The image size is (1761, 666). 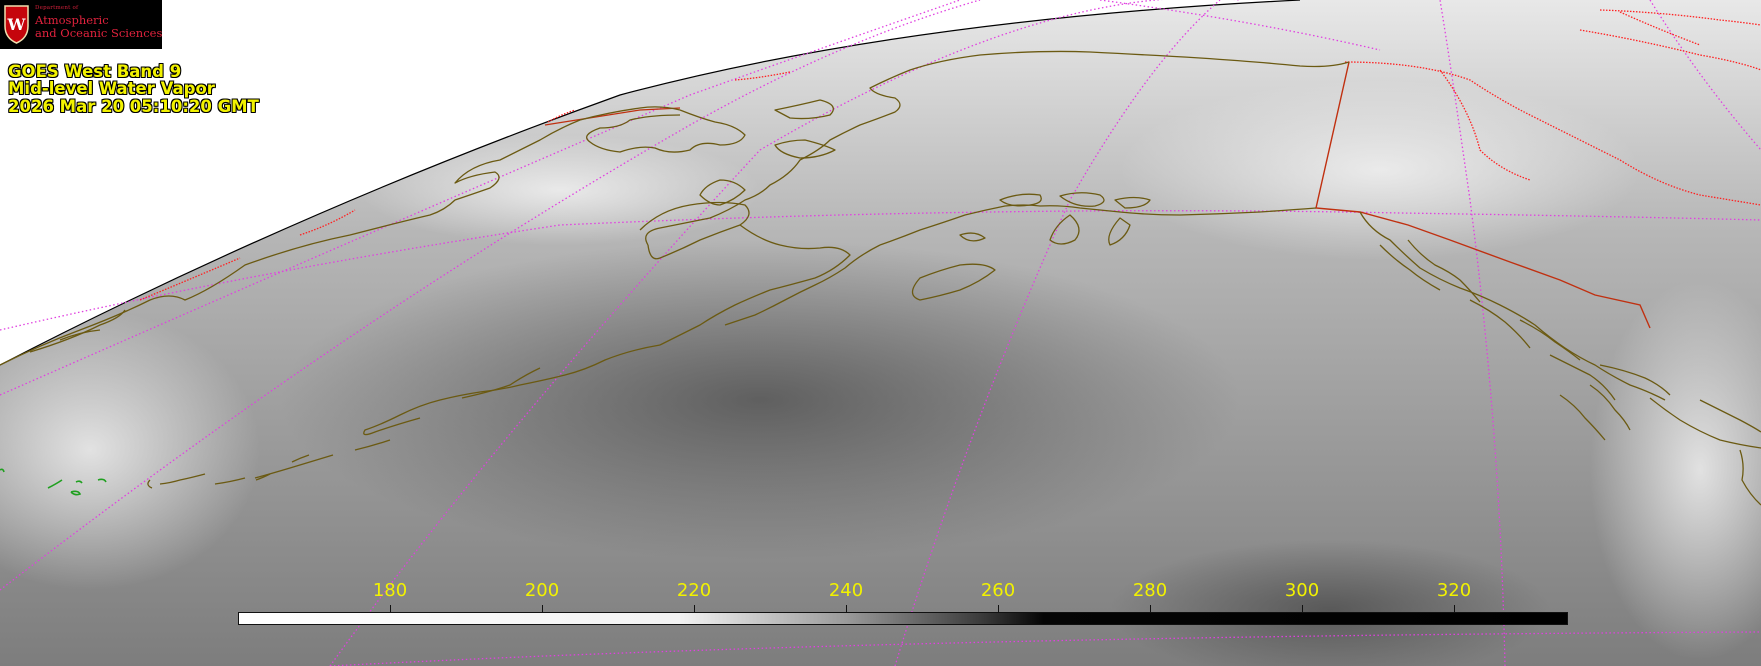 What do you see at coordinates (1302, 590) in the screenshot?
I see `scale-tick-label: 300` at bounding box center [1302, 590].